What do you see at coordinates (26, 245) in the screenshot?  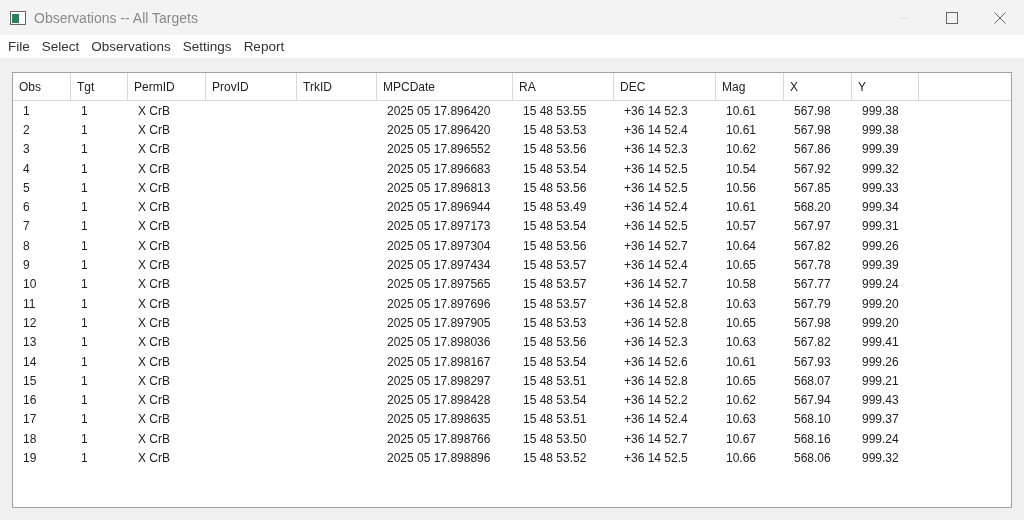 I see `table-cell-text: 8` at bounding box center [26, 245].